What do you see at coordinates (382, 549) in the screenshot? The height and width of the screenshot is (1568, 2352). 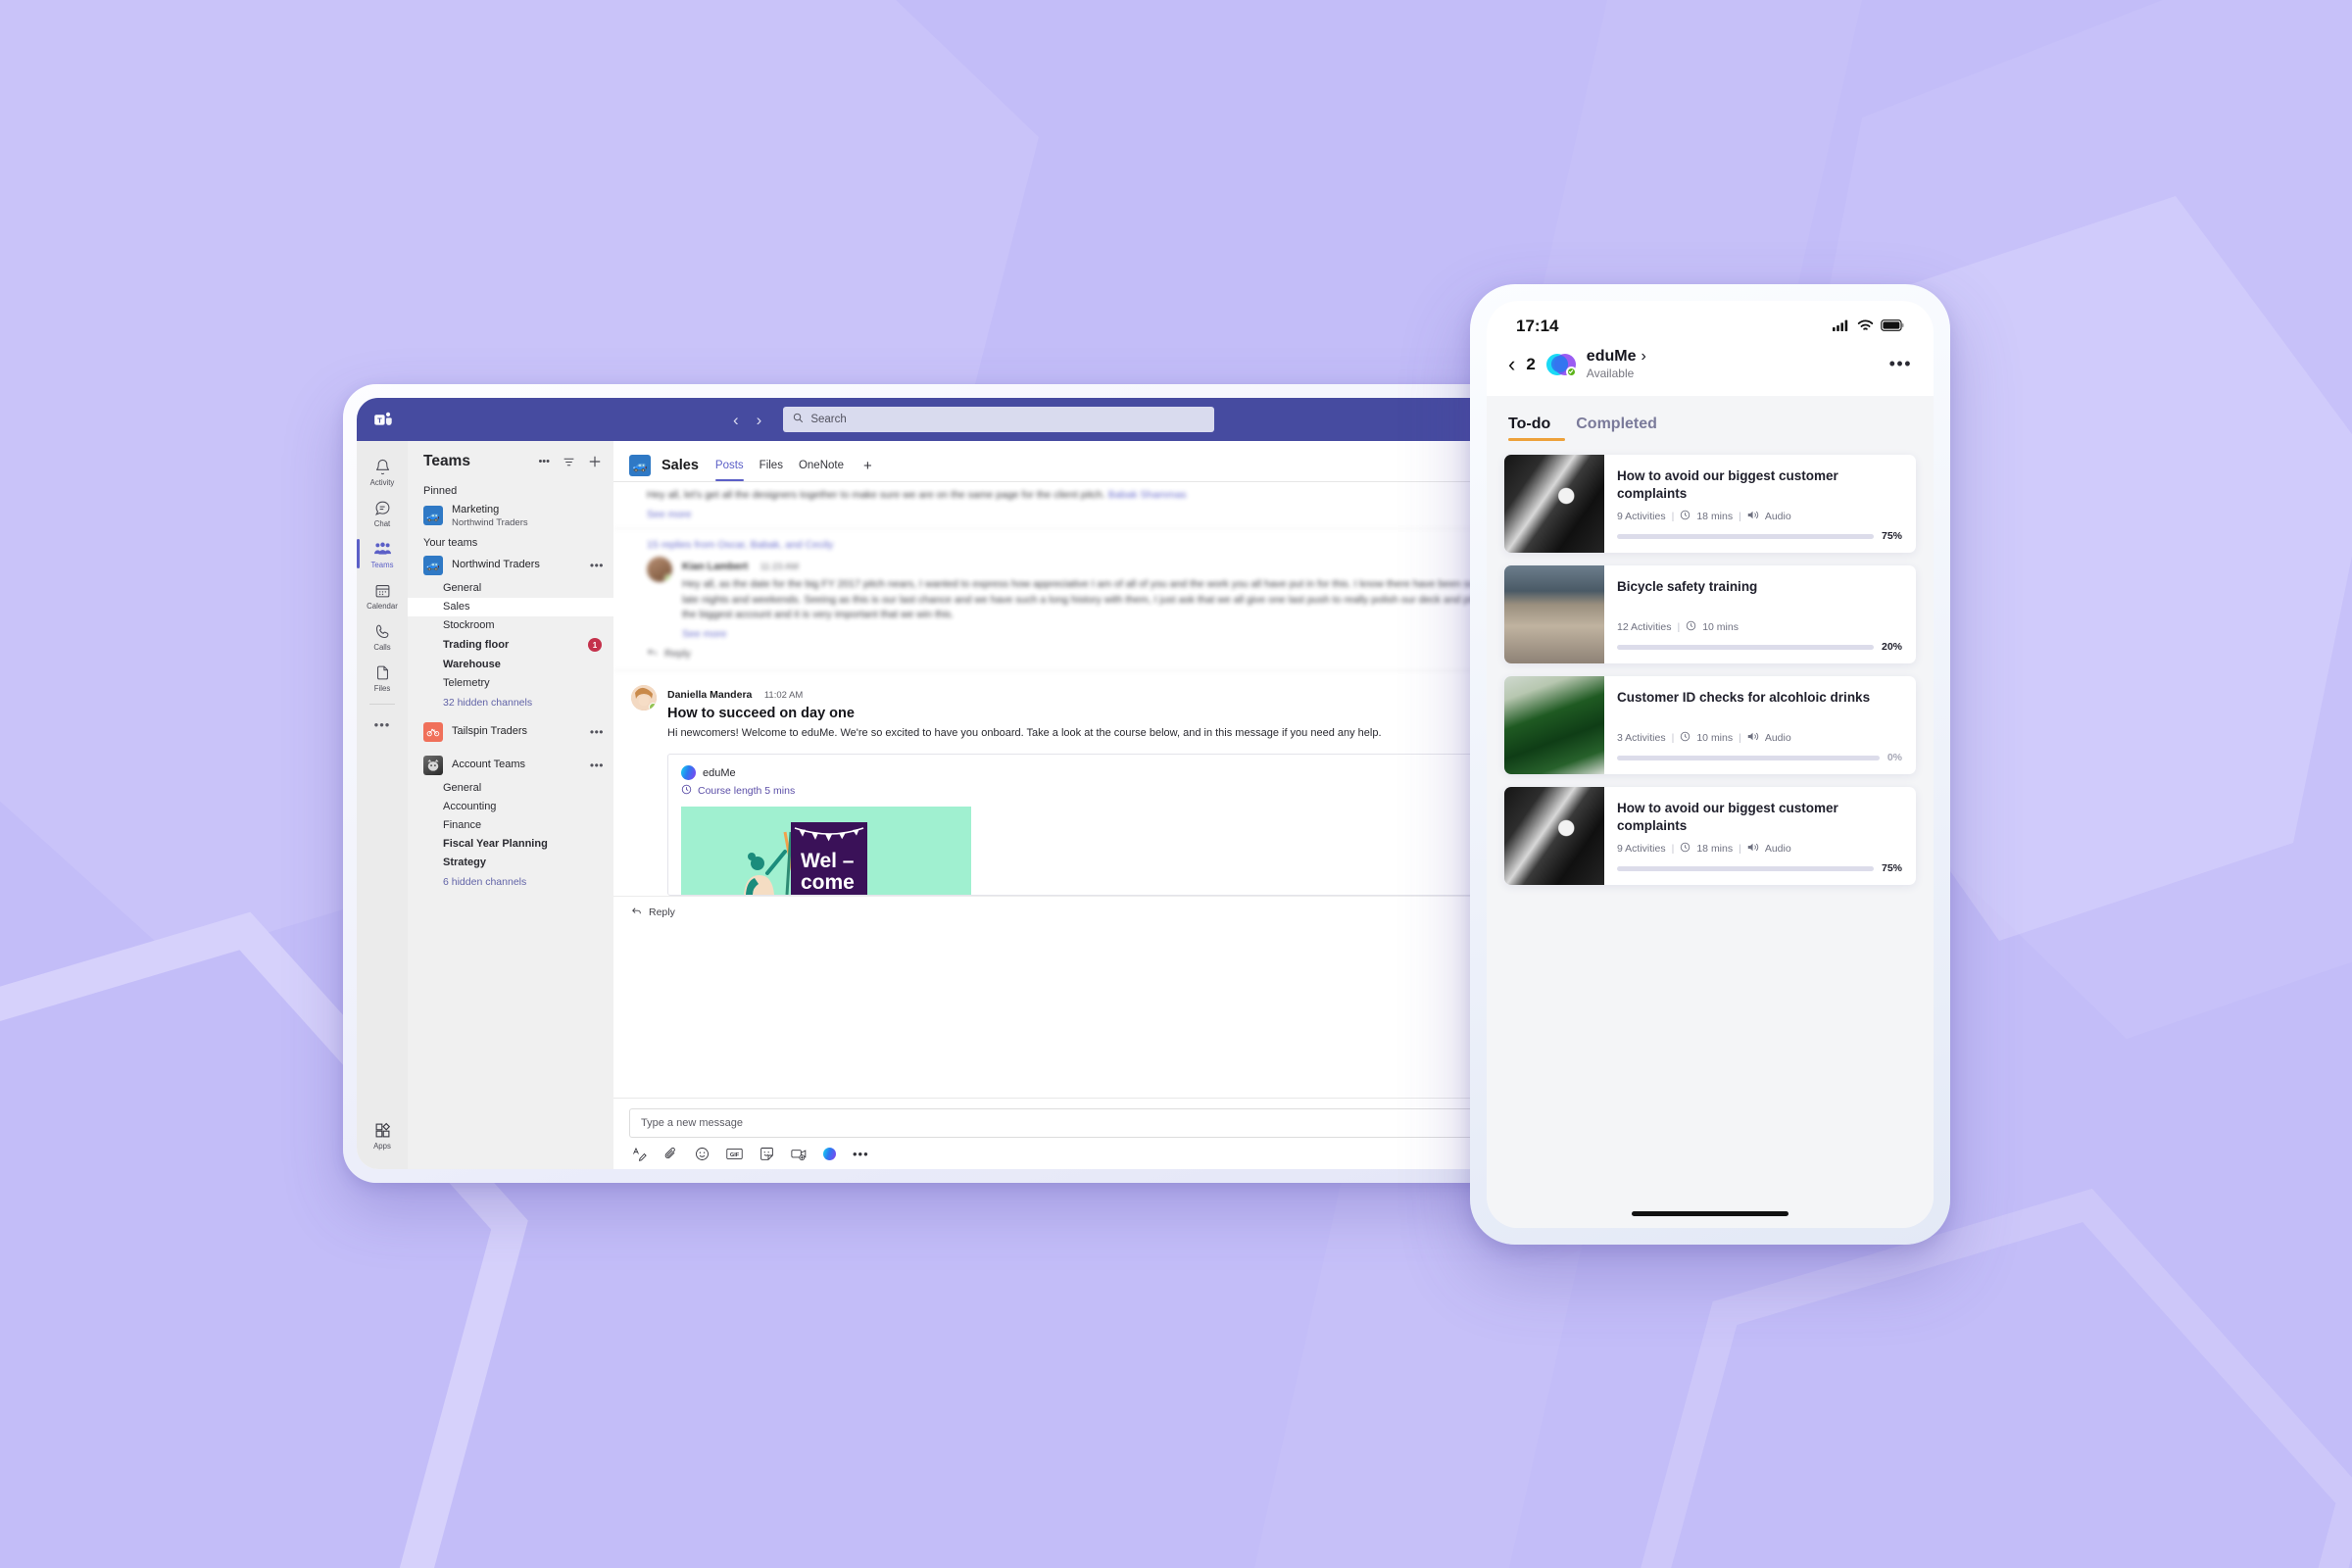 I see `people-icon` at bounding box center [382, 549].